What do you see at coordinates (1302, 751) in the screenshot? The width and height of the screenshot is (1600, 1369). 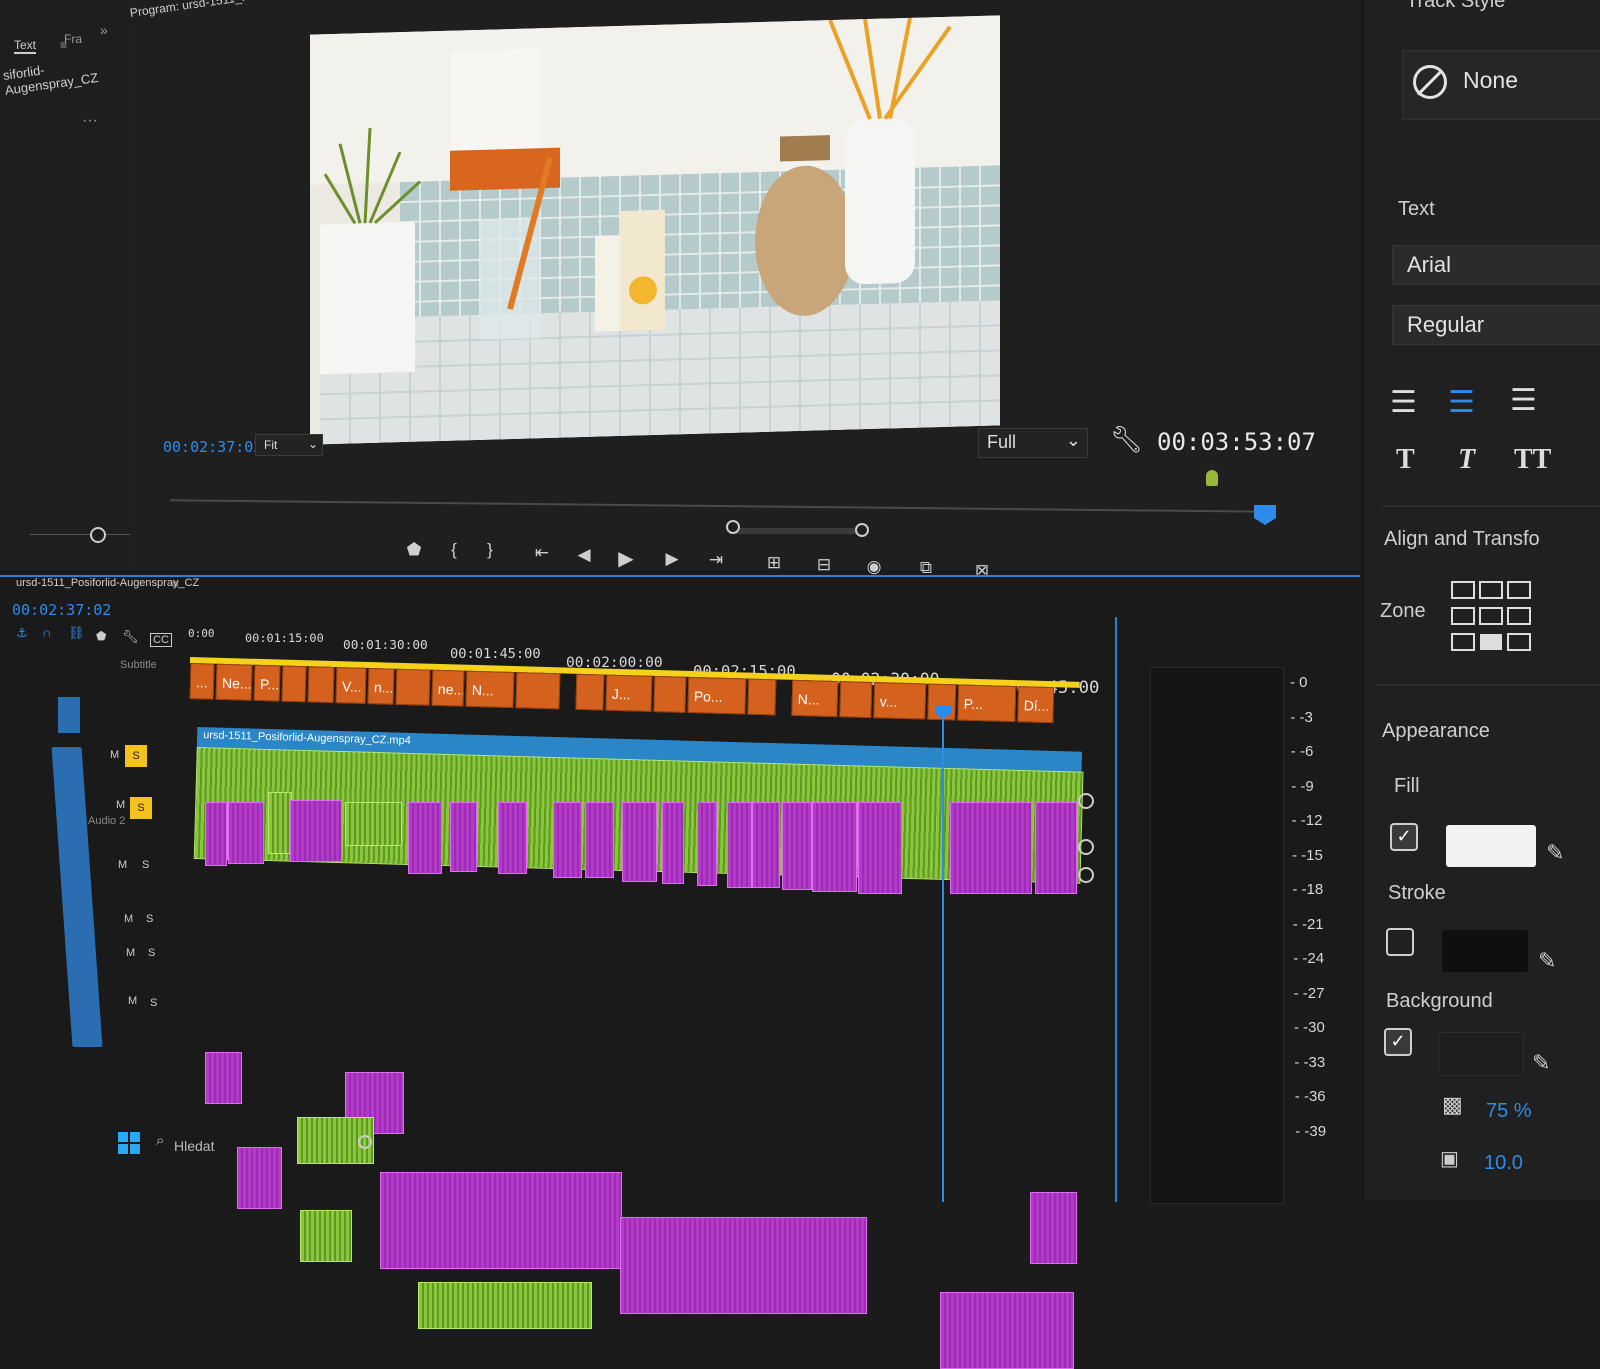 I see `meter-scale-label: - -6` at bounding box center [1302, 751].